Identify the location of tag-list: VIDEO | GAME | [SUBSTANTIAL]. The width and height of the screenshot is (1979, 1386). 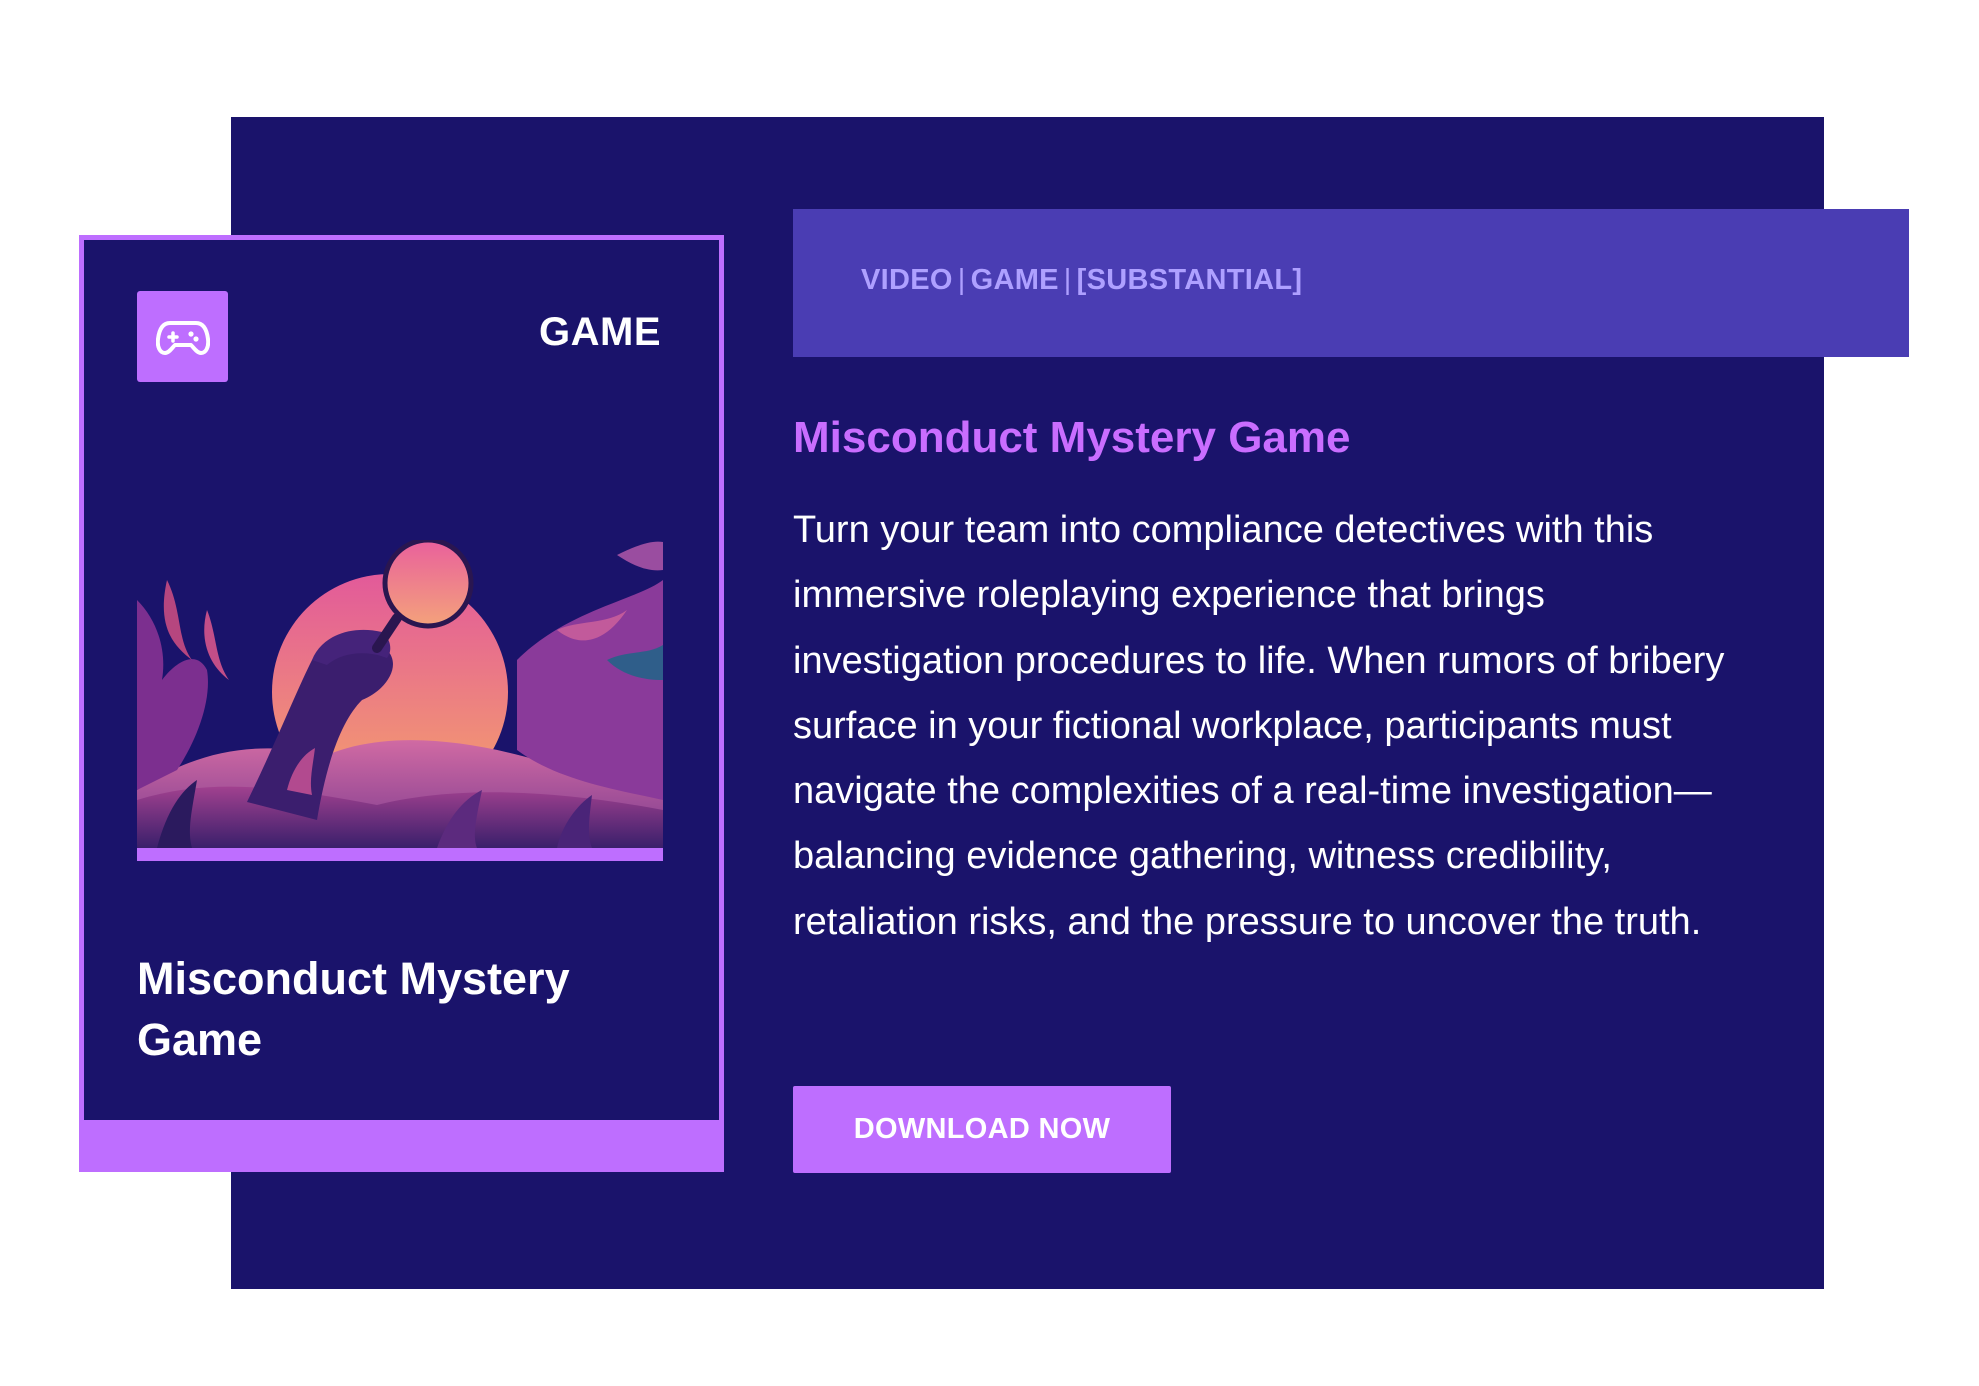
(1081, 280).